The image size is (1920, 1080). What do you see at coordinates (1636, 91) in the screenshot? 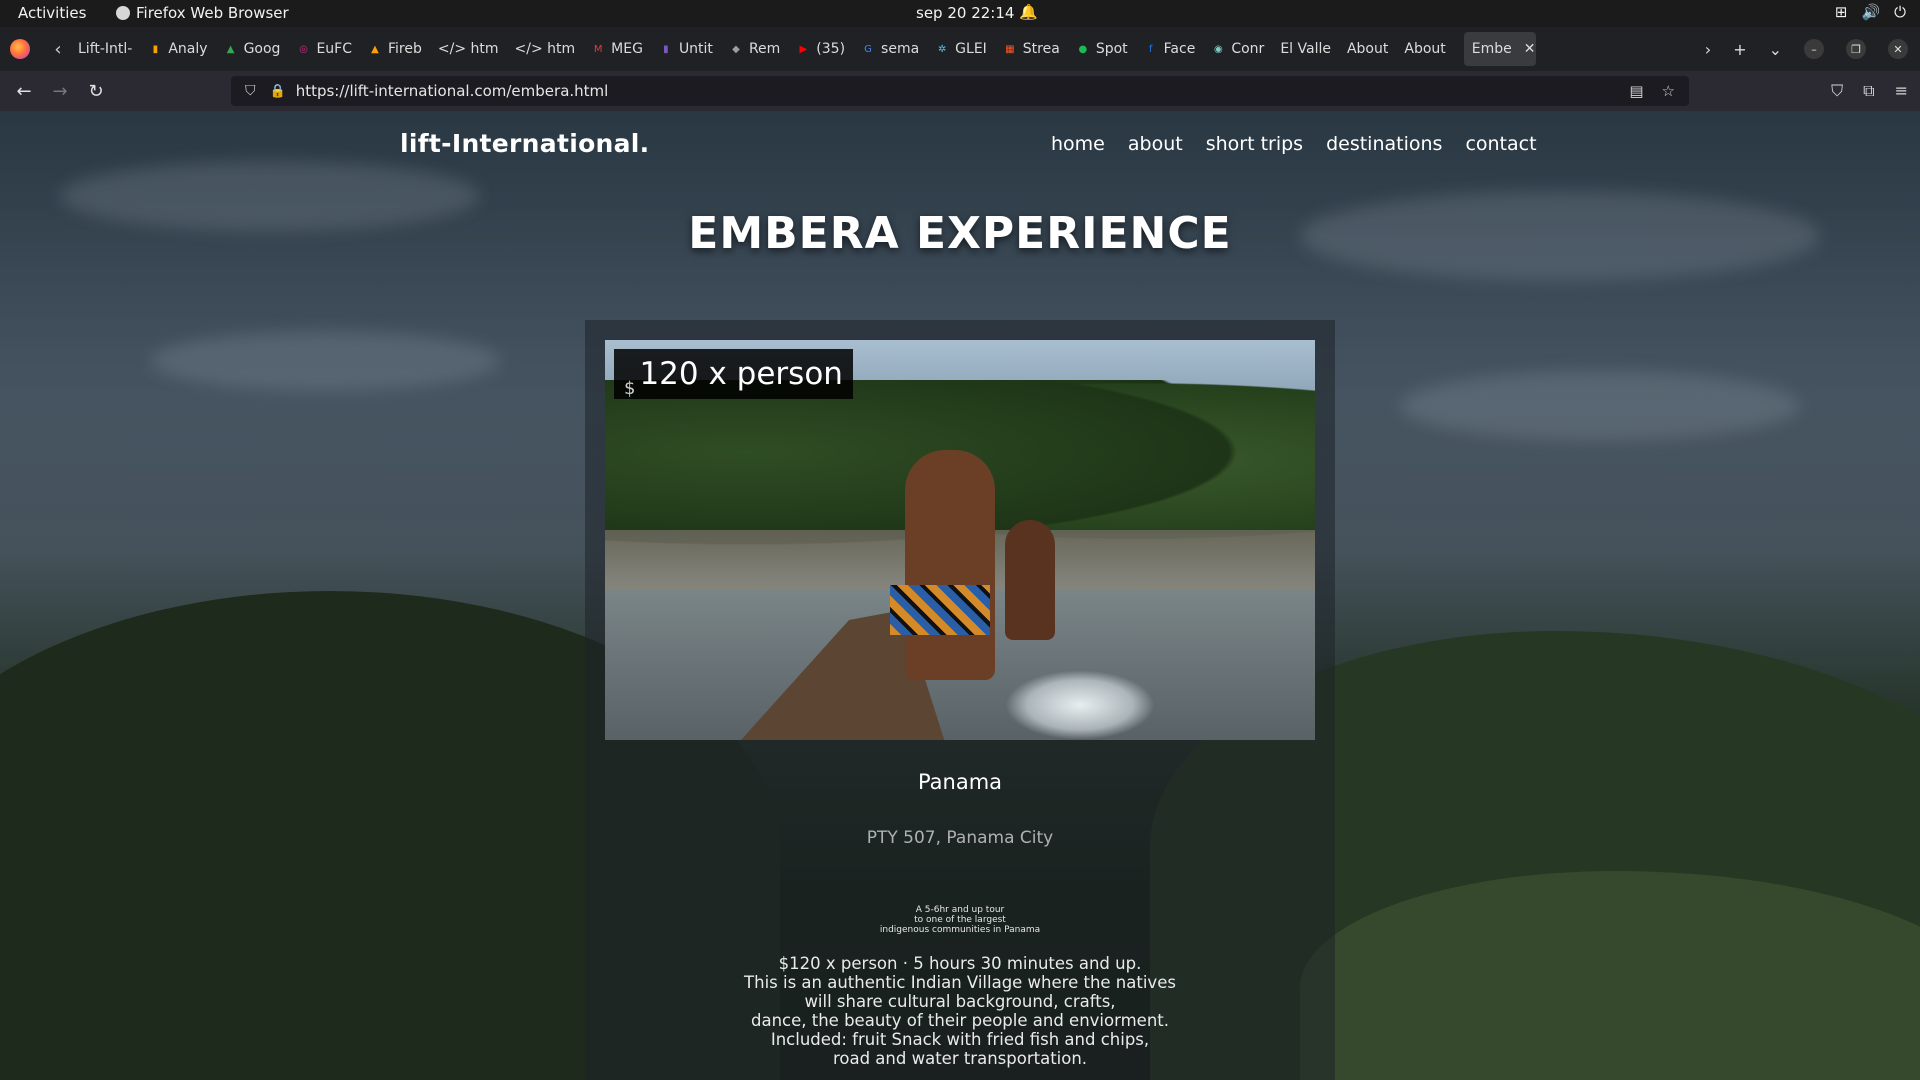
I see `reader-view-icon: ▤` at bounding box center [1636, 91].